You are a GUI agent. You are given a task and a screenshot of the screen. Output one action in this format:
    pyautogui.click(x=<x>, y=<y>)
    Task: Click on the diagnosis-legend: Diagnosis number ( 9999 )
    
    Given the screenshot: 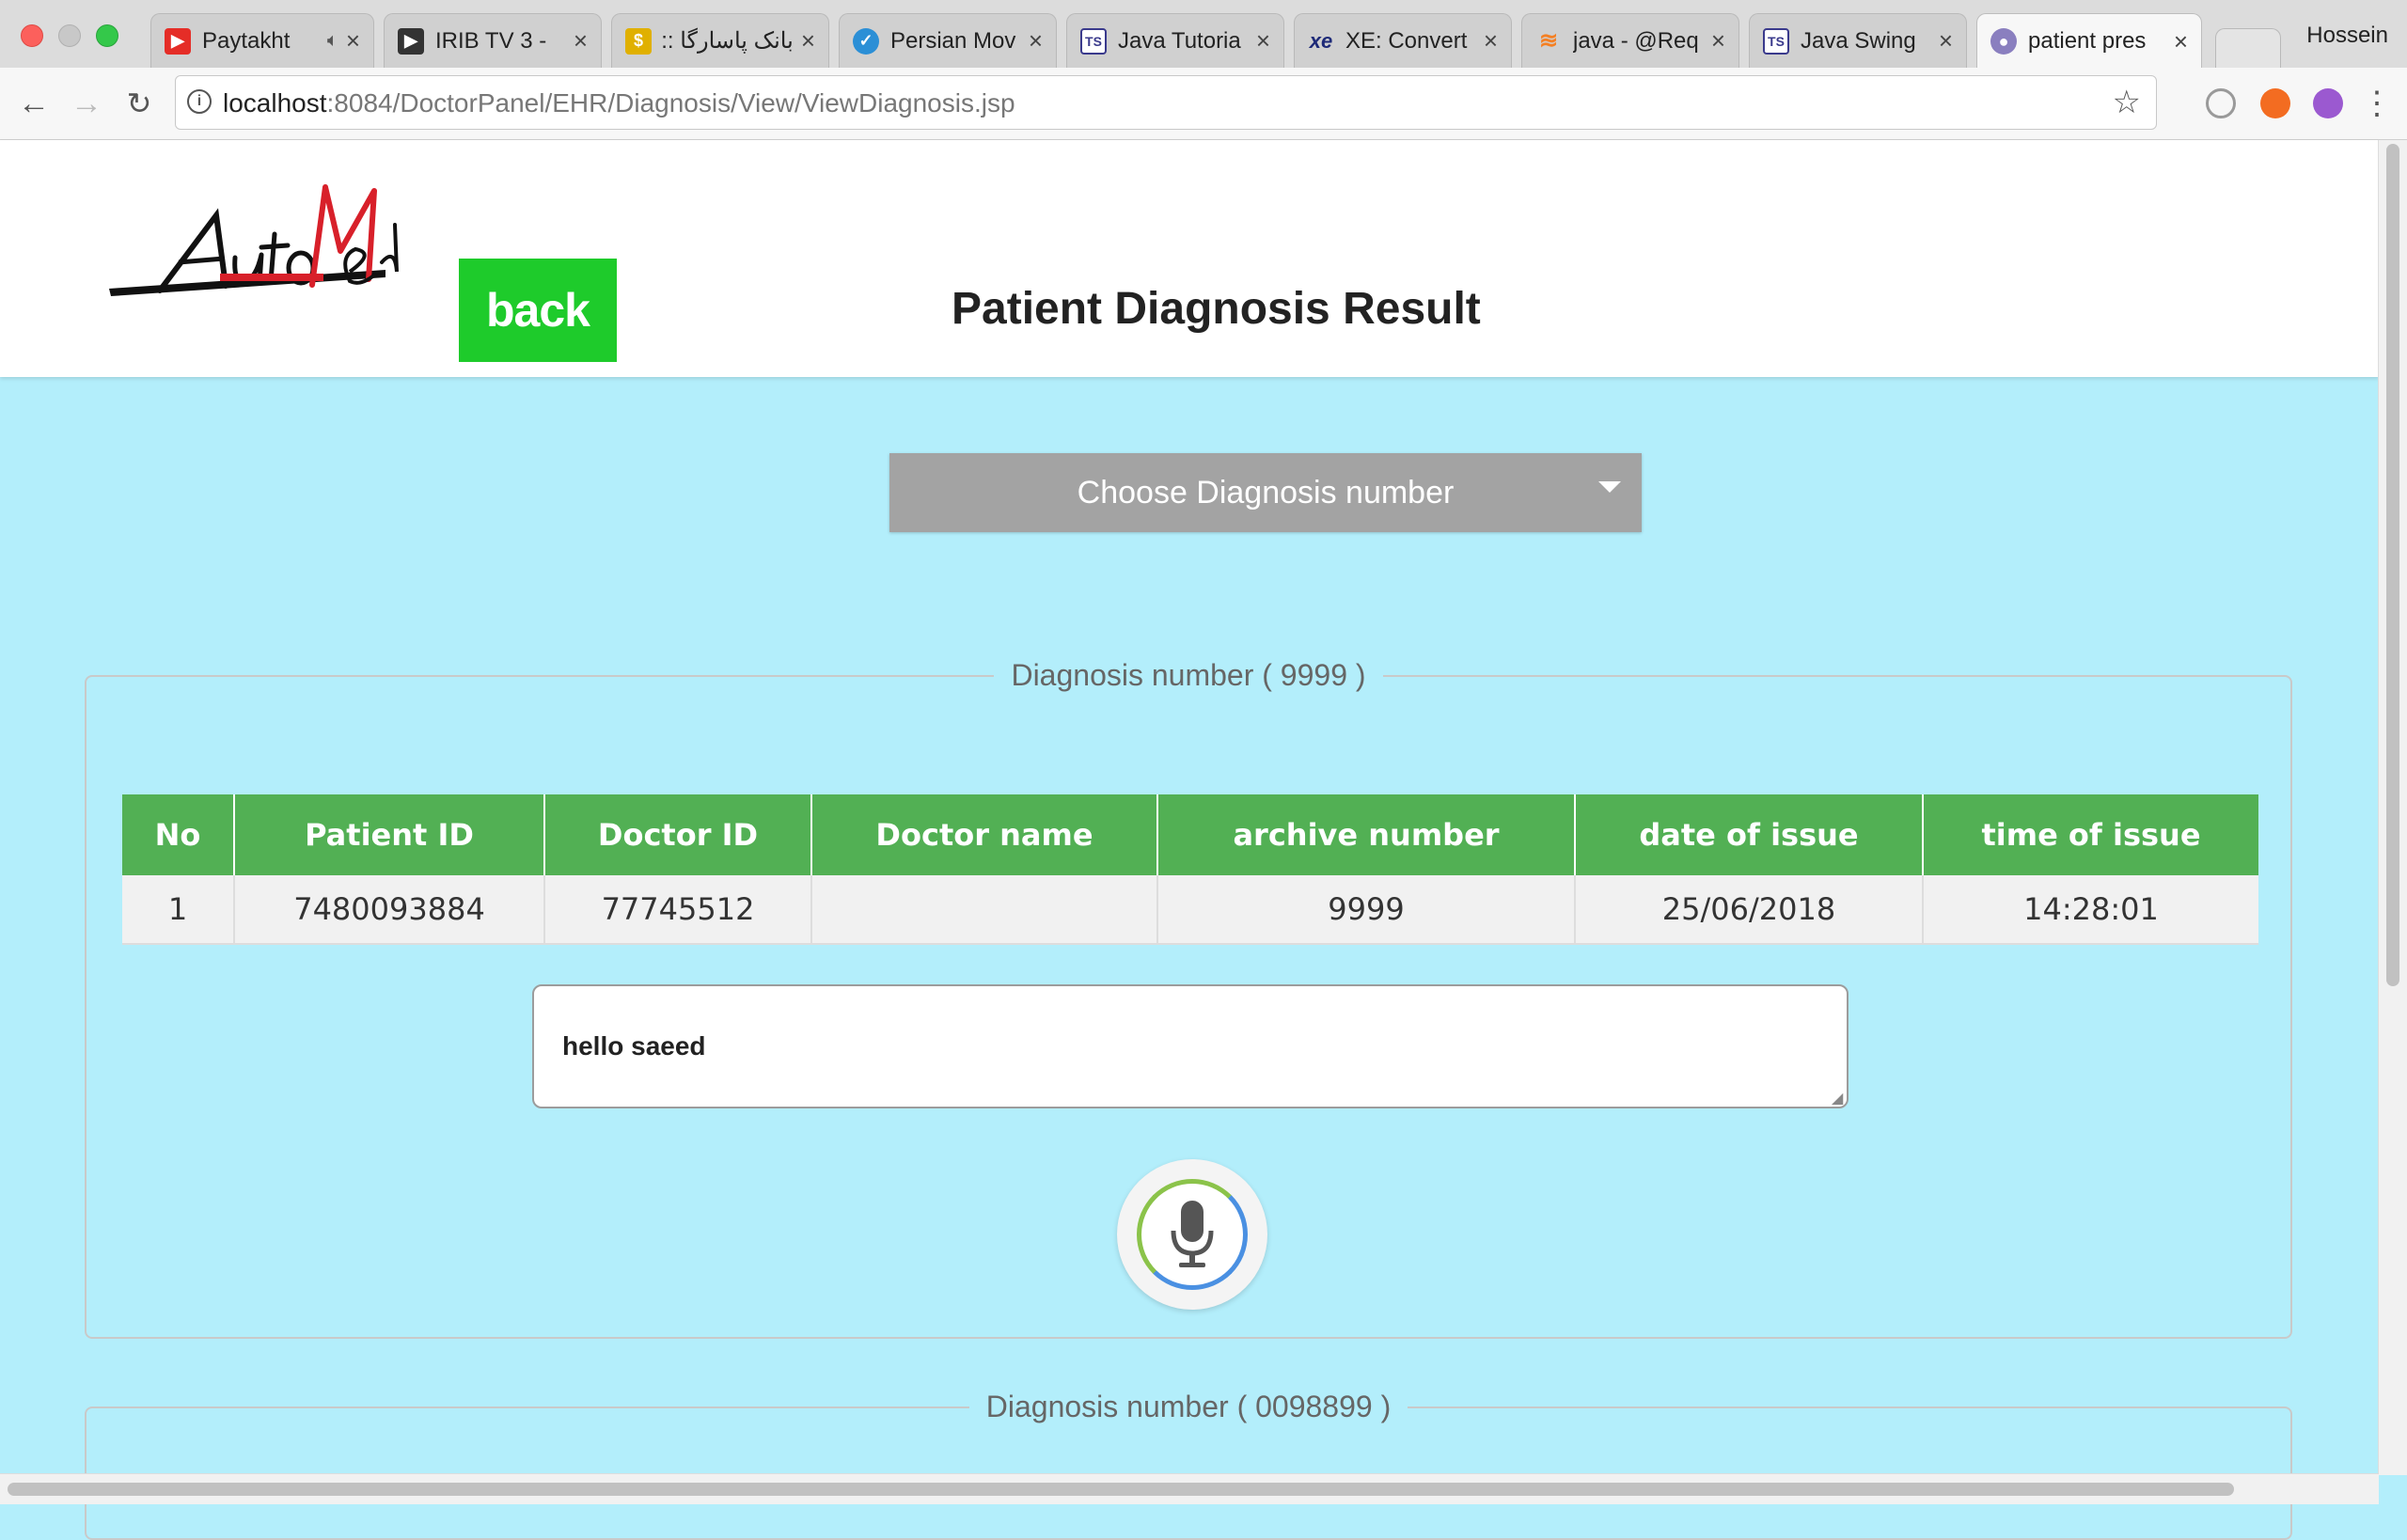 What is the action you would take?
    pyautogui.click(x=1188, y=675)
    